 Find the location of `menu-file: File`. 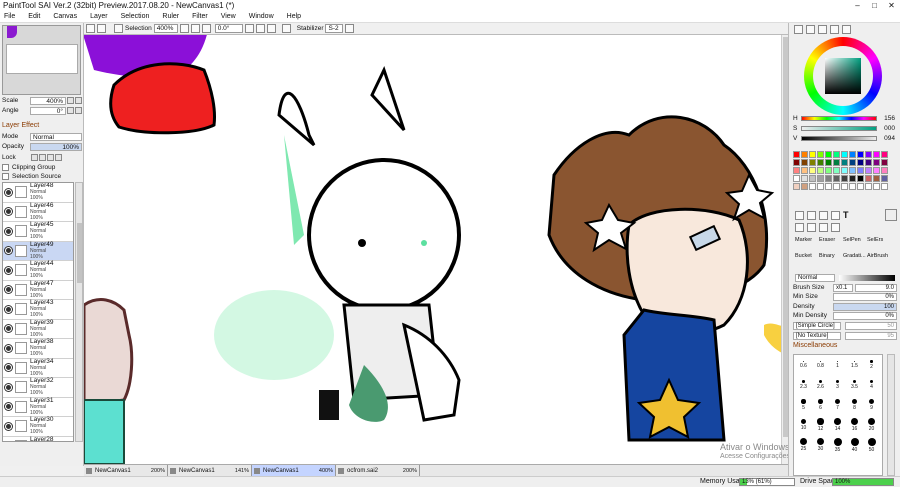

menu-file: File is located at coordinates (9, 16).